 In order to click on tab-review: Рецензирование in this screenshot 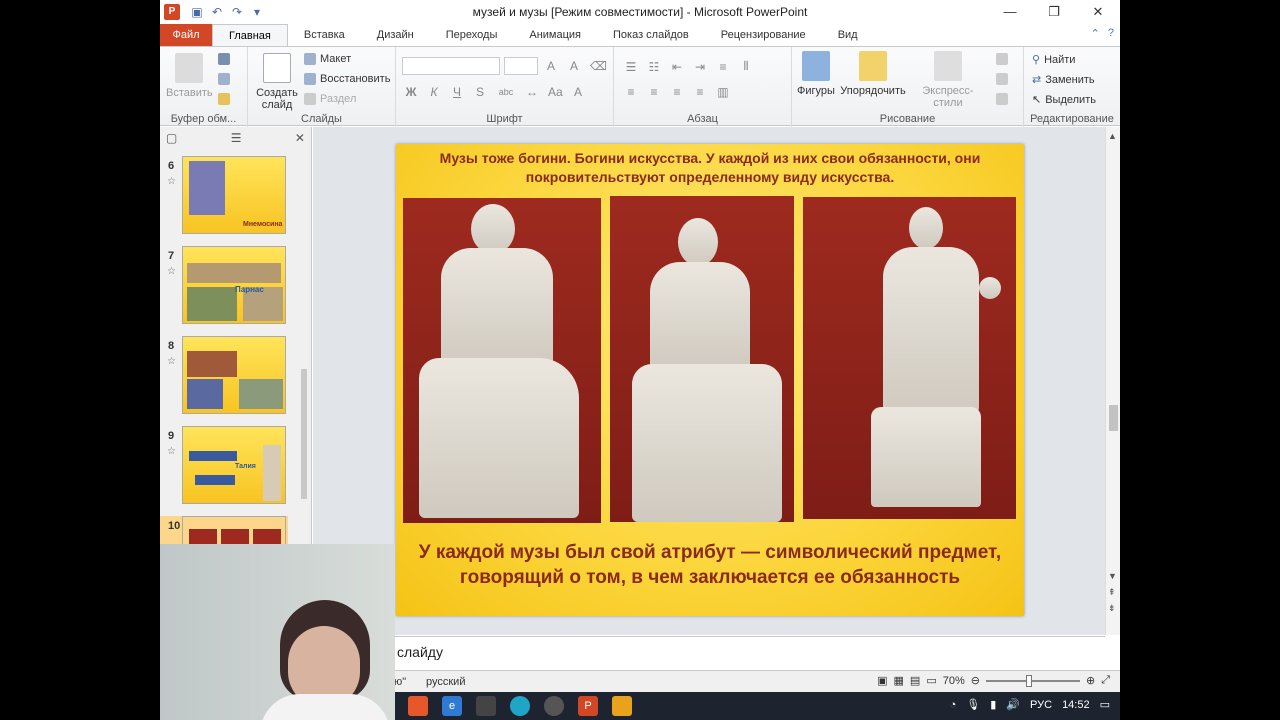, I will do `click(763, 35)`.